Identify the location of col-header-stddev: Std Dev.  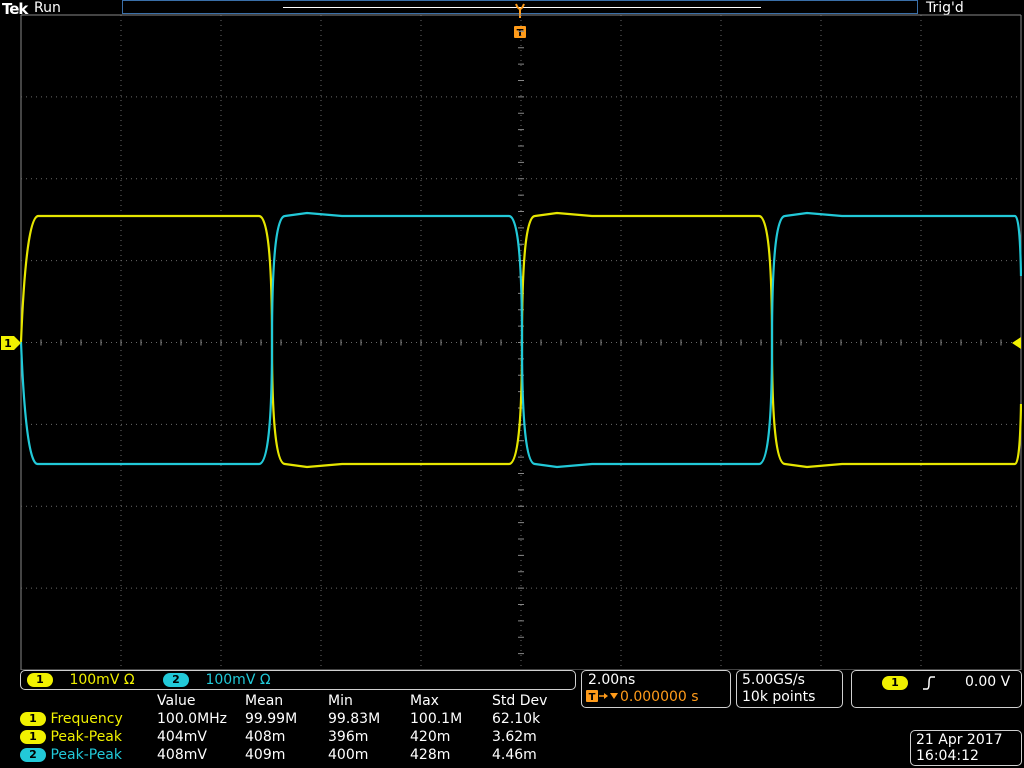
(520, 701).